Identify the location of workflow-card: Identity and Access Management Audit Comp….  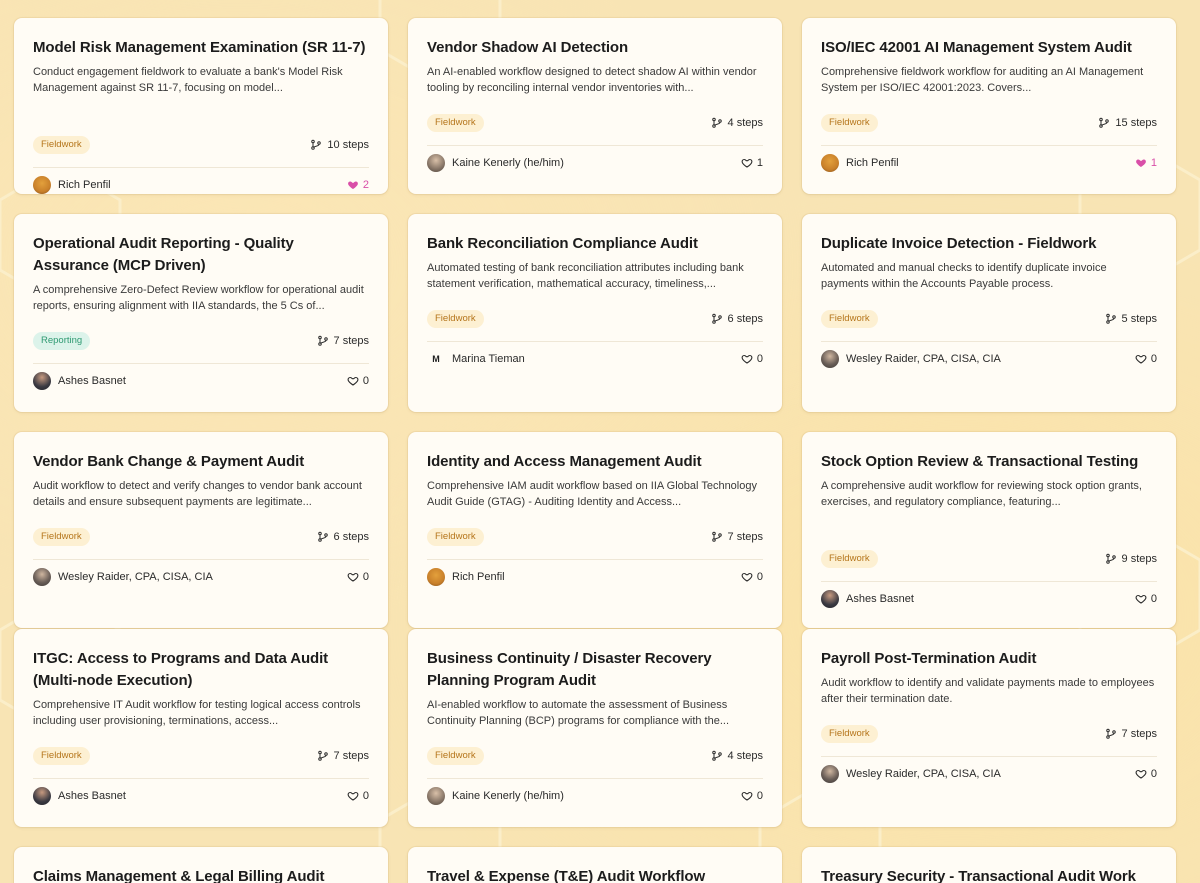
(595, 530).